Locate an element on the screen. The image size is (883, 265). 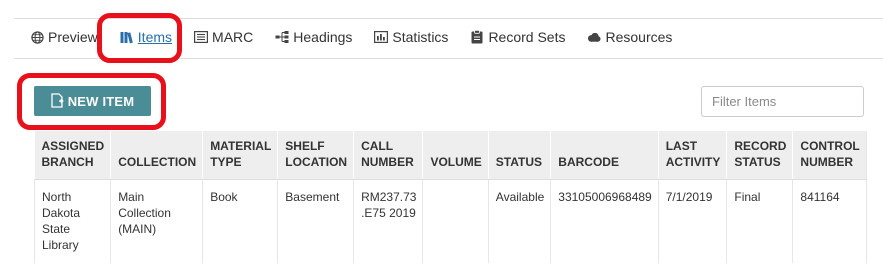
cell-assigned-branch: North Dakota State Library is located at coordinates (72, 221).